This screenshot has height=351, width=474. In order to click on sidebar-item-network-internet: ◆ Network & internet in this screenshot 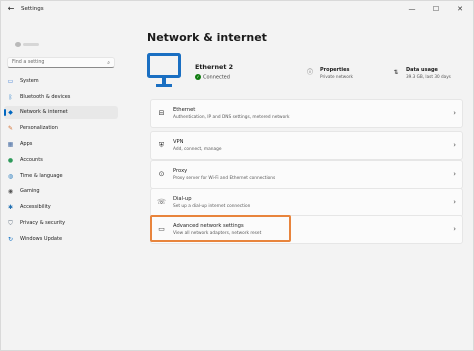, I will do `click(61, 112)`.